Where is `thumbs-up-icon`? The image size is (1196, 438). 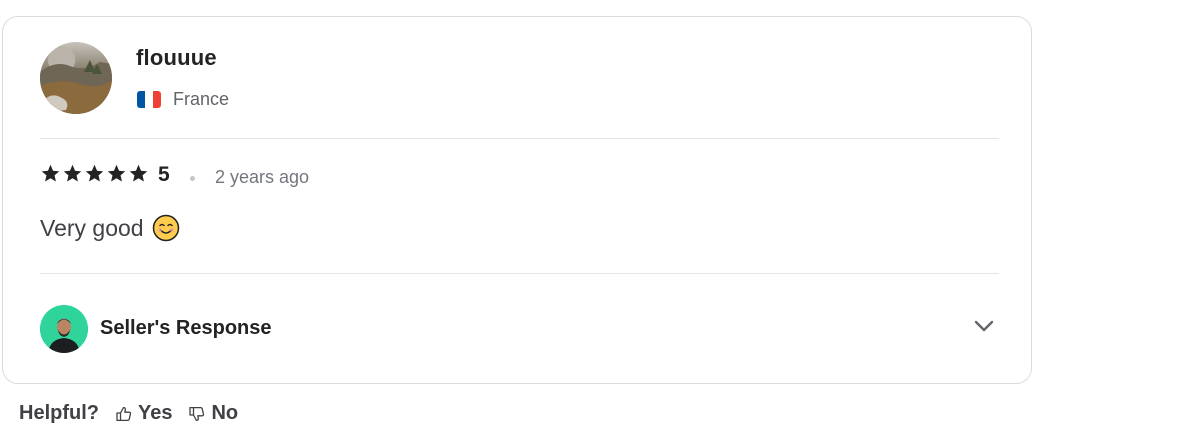 thumbs-up-icon is located at coordinates (124, 413).